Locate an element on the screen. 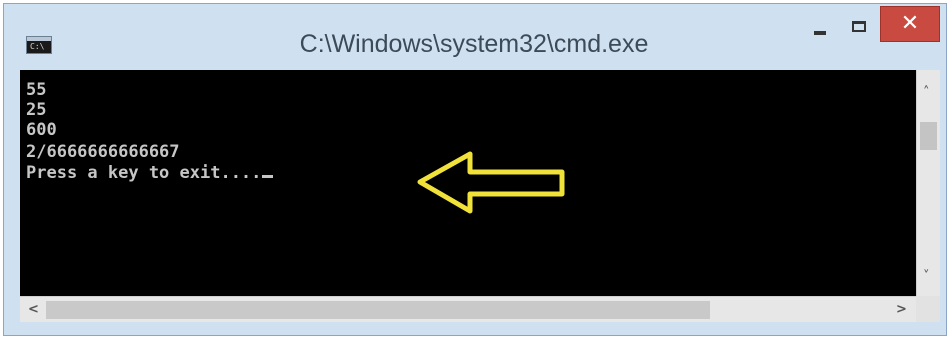 Image resolution: width=952 pixels, height=340 pixels. arrow-left-icon is located at coordinates (491, 182).